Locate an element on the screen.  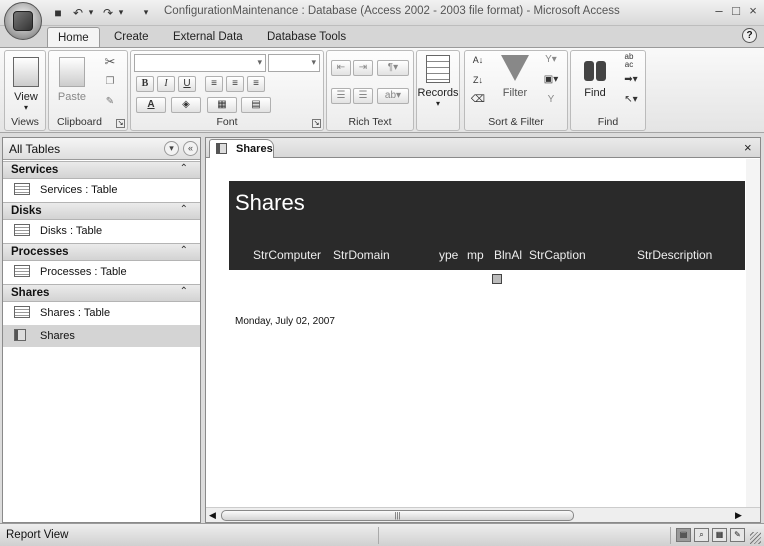
font-launcher-icon: ↘ is located at coordinates (316, 123).